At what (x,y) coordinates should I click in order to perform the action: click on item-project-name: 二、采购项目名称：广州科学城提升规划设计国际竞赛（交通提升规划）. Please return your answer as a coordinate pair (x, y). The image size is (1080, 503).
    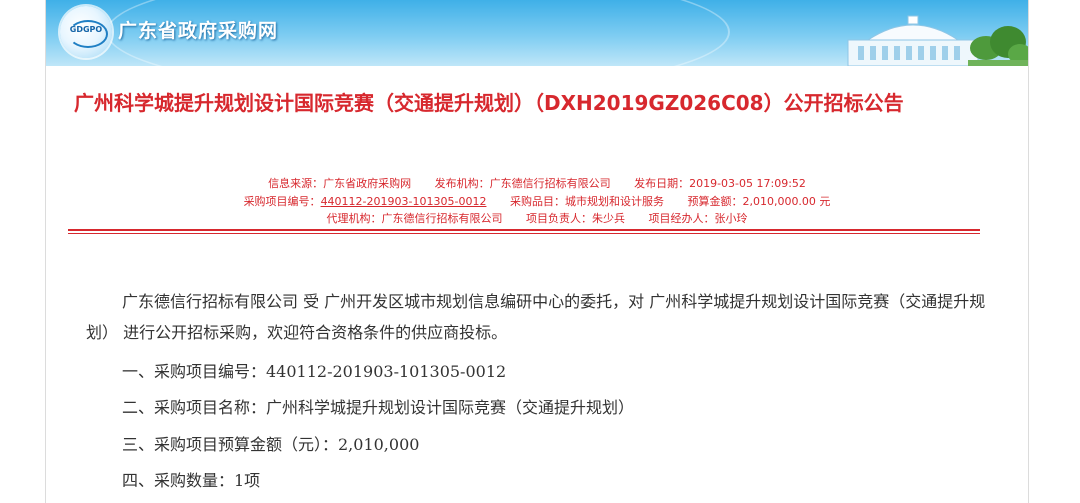
    Looking at the image, I should click on (378, 407).